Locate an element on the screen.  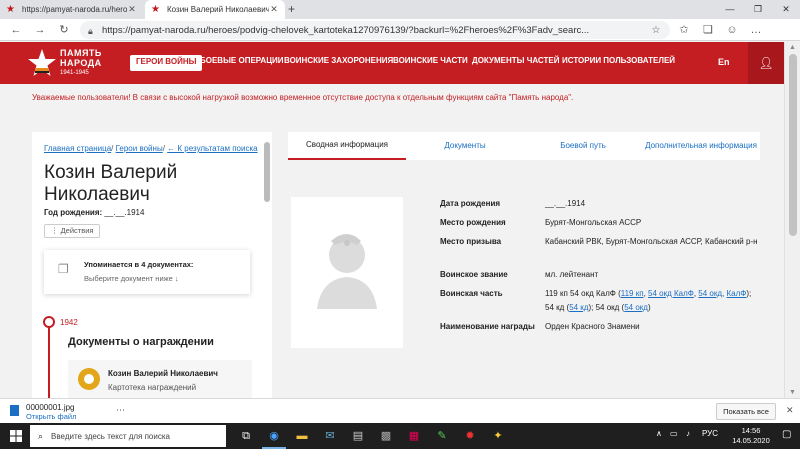
tab-combat-path: Боевой путь is located at coordinates (583, 146).